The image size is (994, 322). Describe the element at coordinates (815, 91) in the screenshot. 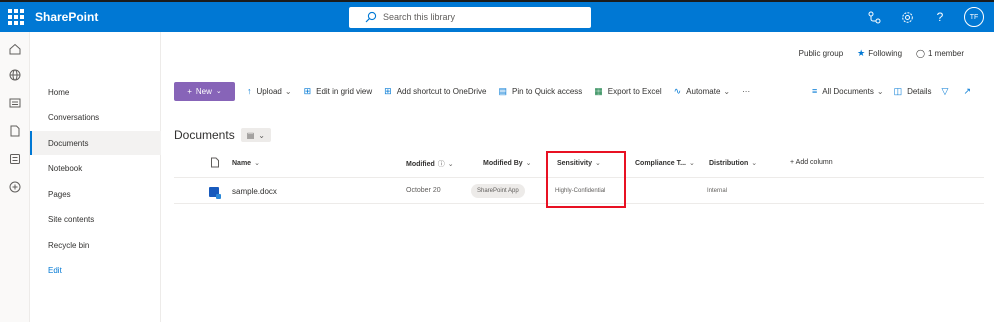

I see `filter-lines-icon: ≡` at that location.